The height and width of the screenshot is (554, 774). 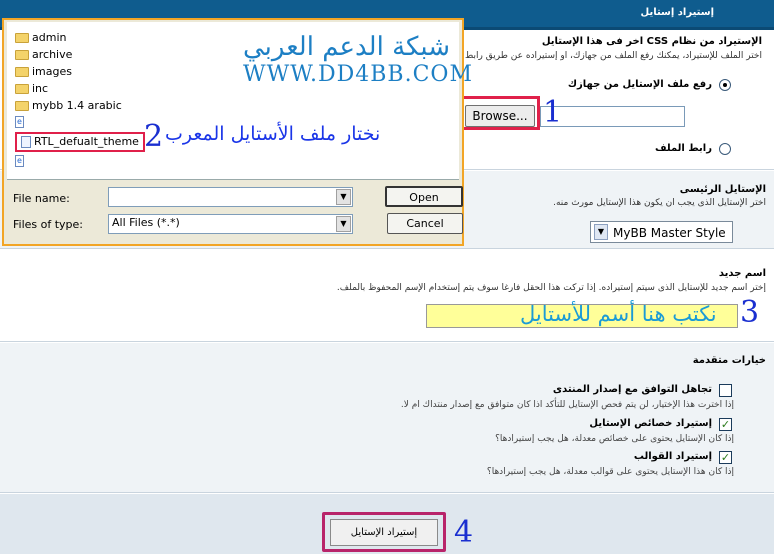 I want to click on import-properties-label: إستيراد خصائص الإستايل, so click(x=650, y=423).